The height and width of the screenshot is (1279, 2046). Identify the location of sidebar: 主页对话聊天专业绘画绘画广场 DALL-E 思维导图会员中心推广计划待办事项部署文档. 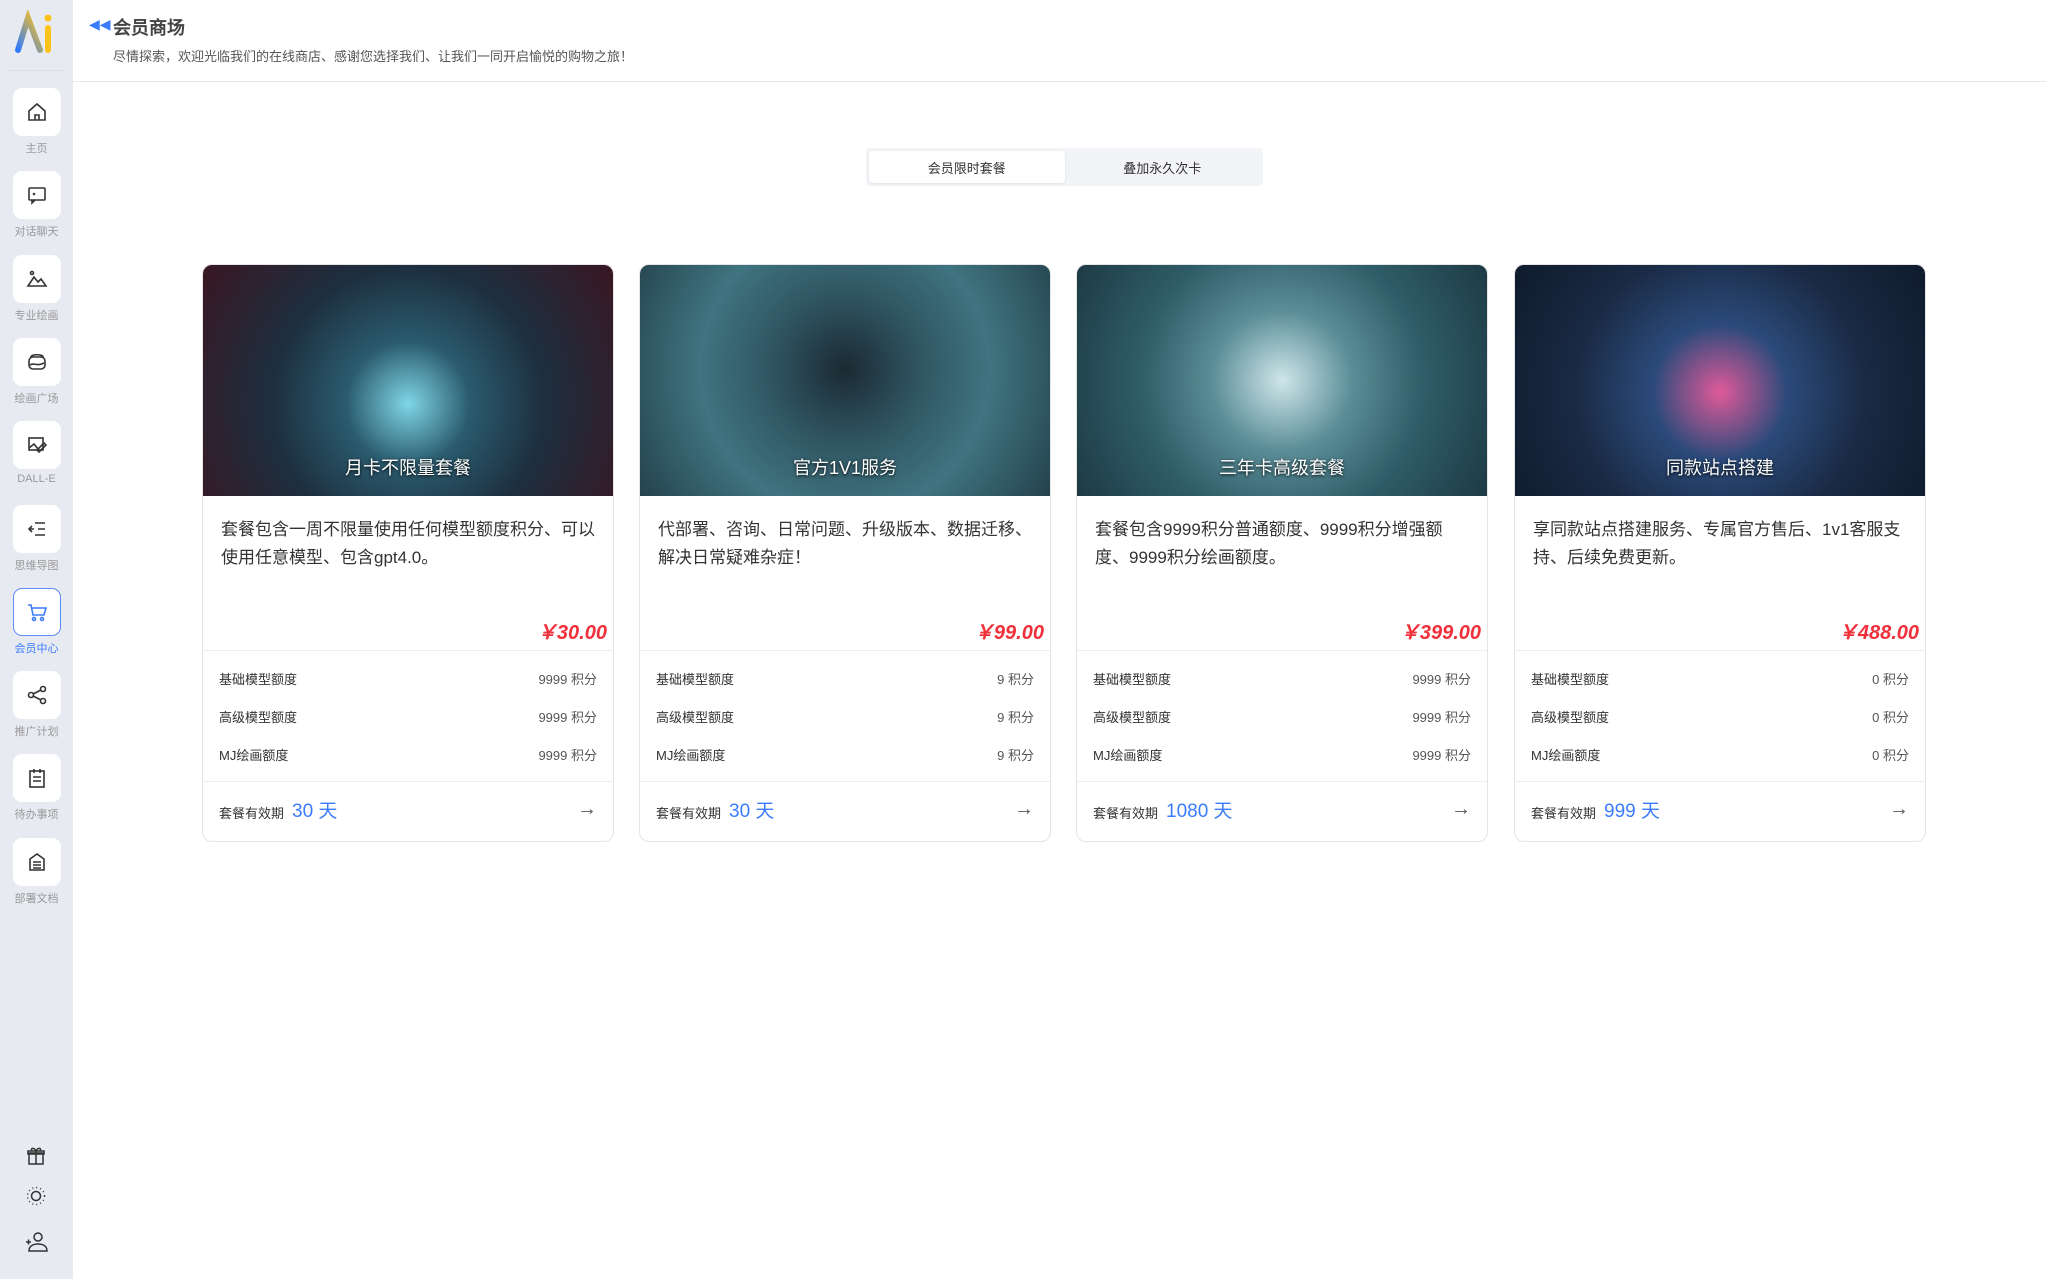
(36, 639).